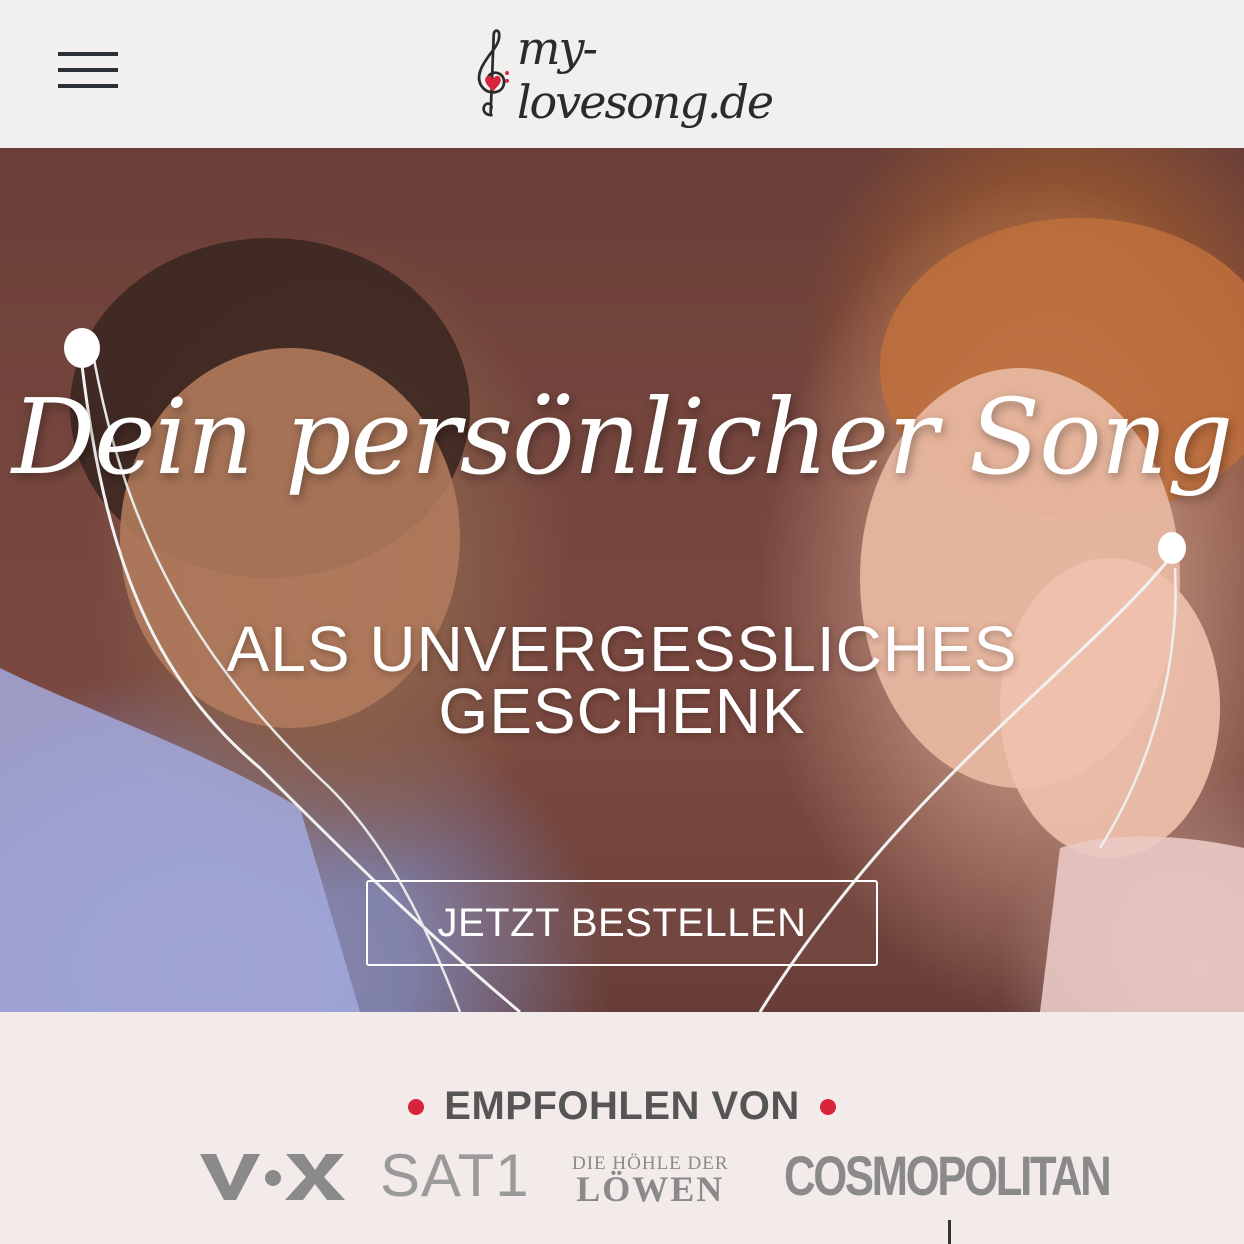 The width and height of the screenshot is (1244, 1244). I want to click on featured-heading-text: EMPFOHLEN VON, so click(622, 1106).